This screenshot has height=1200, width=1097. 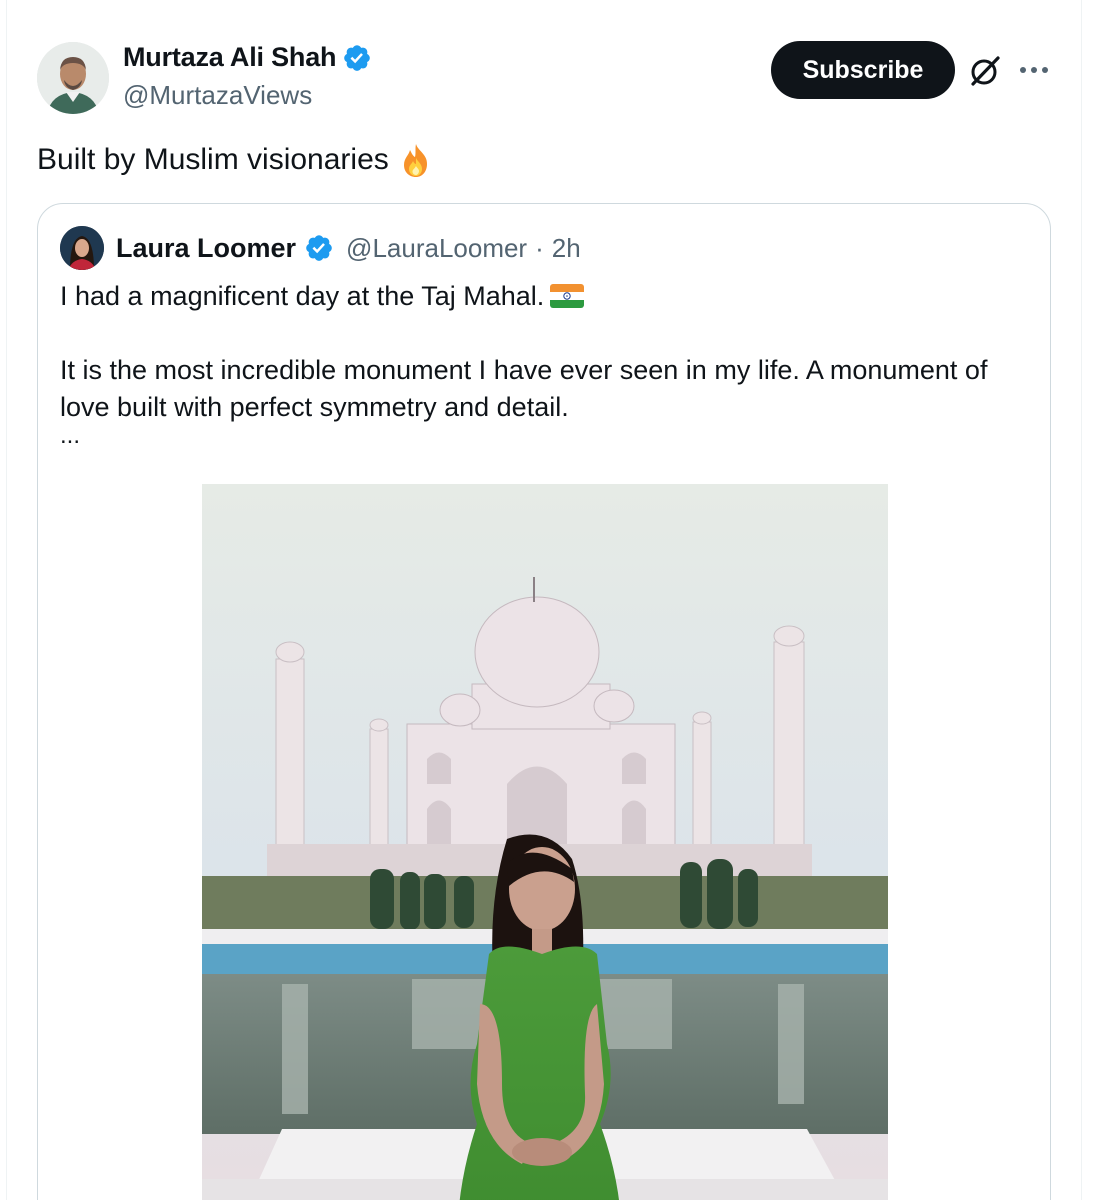 What do you see at coordinates (206, 248) in the screenshot?
I see `quoted-author-name: Laura Loomer` at bounding box center [206, 248].